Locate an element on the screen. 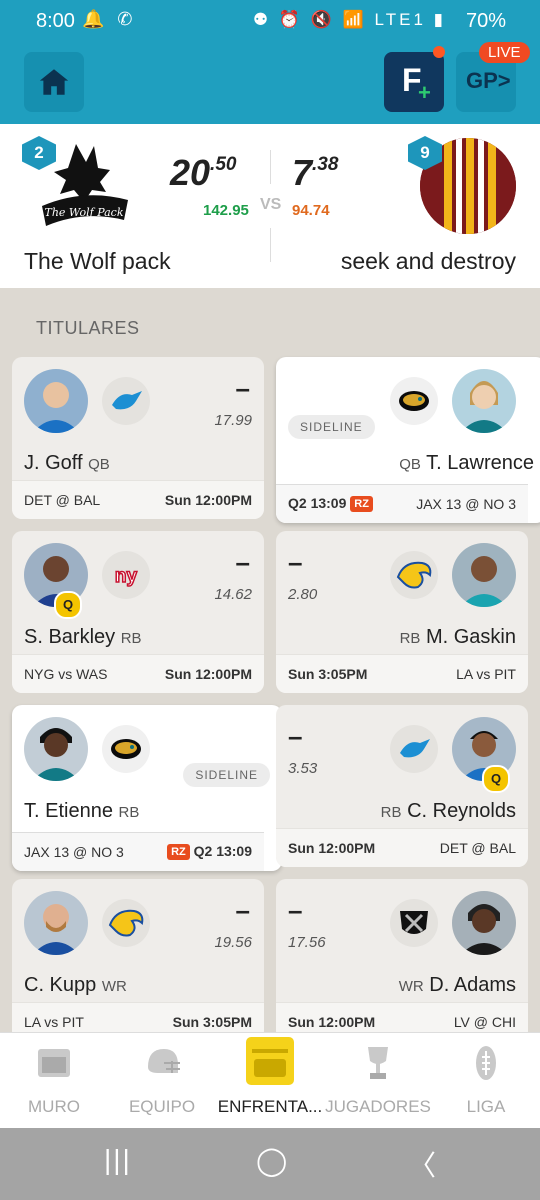  game-matchup: JAX 13 @ NO 3 is located at coordinates (74, 852).